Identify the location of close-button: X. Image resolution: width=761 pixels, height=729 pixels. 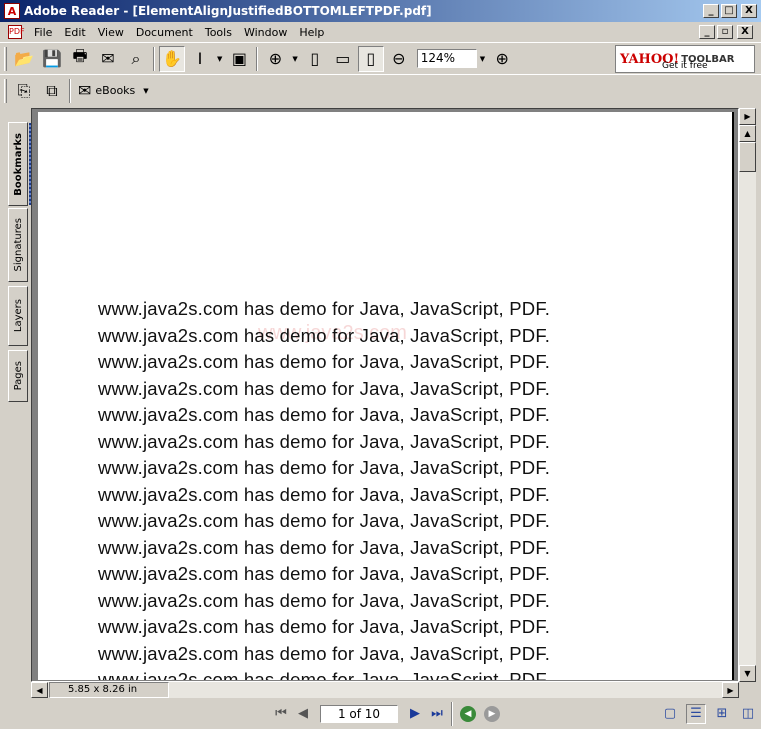
(749, 11).